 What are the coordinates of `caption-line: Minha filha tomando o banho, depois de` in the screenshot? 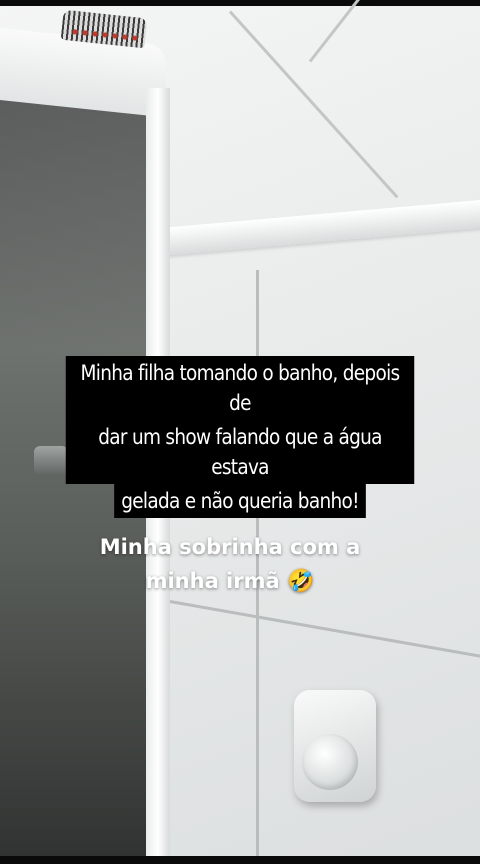 It's located at (240, 388).